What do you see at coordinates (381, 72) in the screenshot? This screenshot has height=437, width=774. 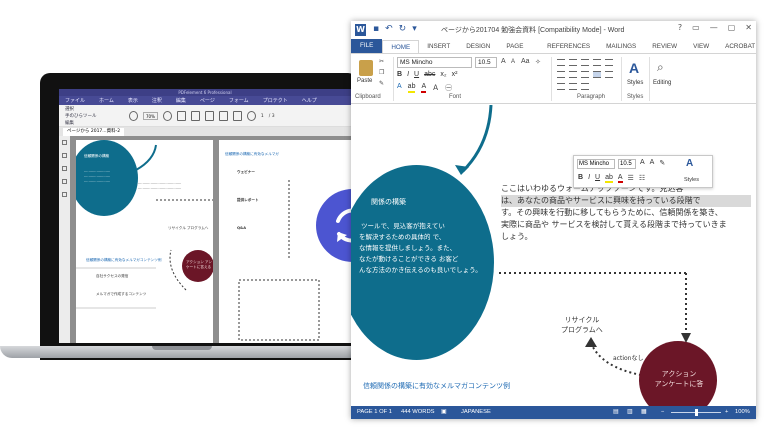 I see `copy-icon: ❐` at bounding box center [381, 72].